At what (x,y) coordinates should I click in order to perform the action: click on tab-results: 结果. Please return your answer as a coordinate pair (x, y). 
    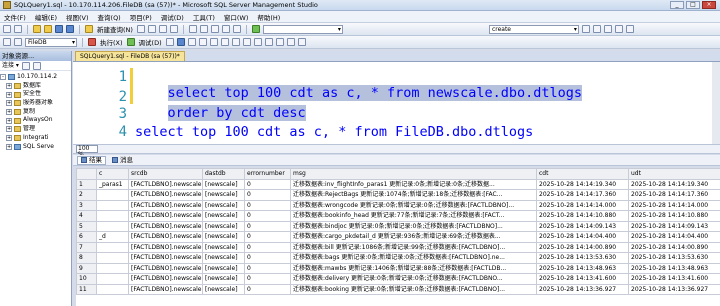
    Looking at the image, I should click on (91, 160).